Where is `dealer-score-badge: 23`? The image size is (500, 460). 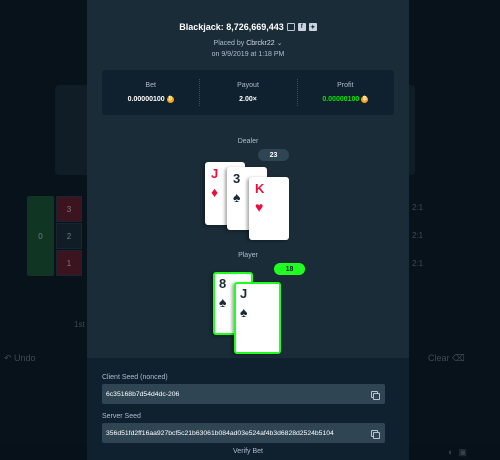
dealer-score-badge: 23 is located at coordinates (273, 155).